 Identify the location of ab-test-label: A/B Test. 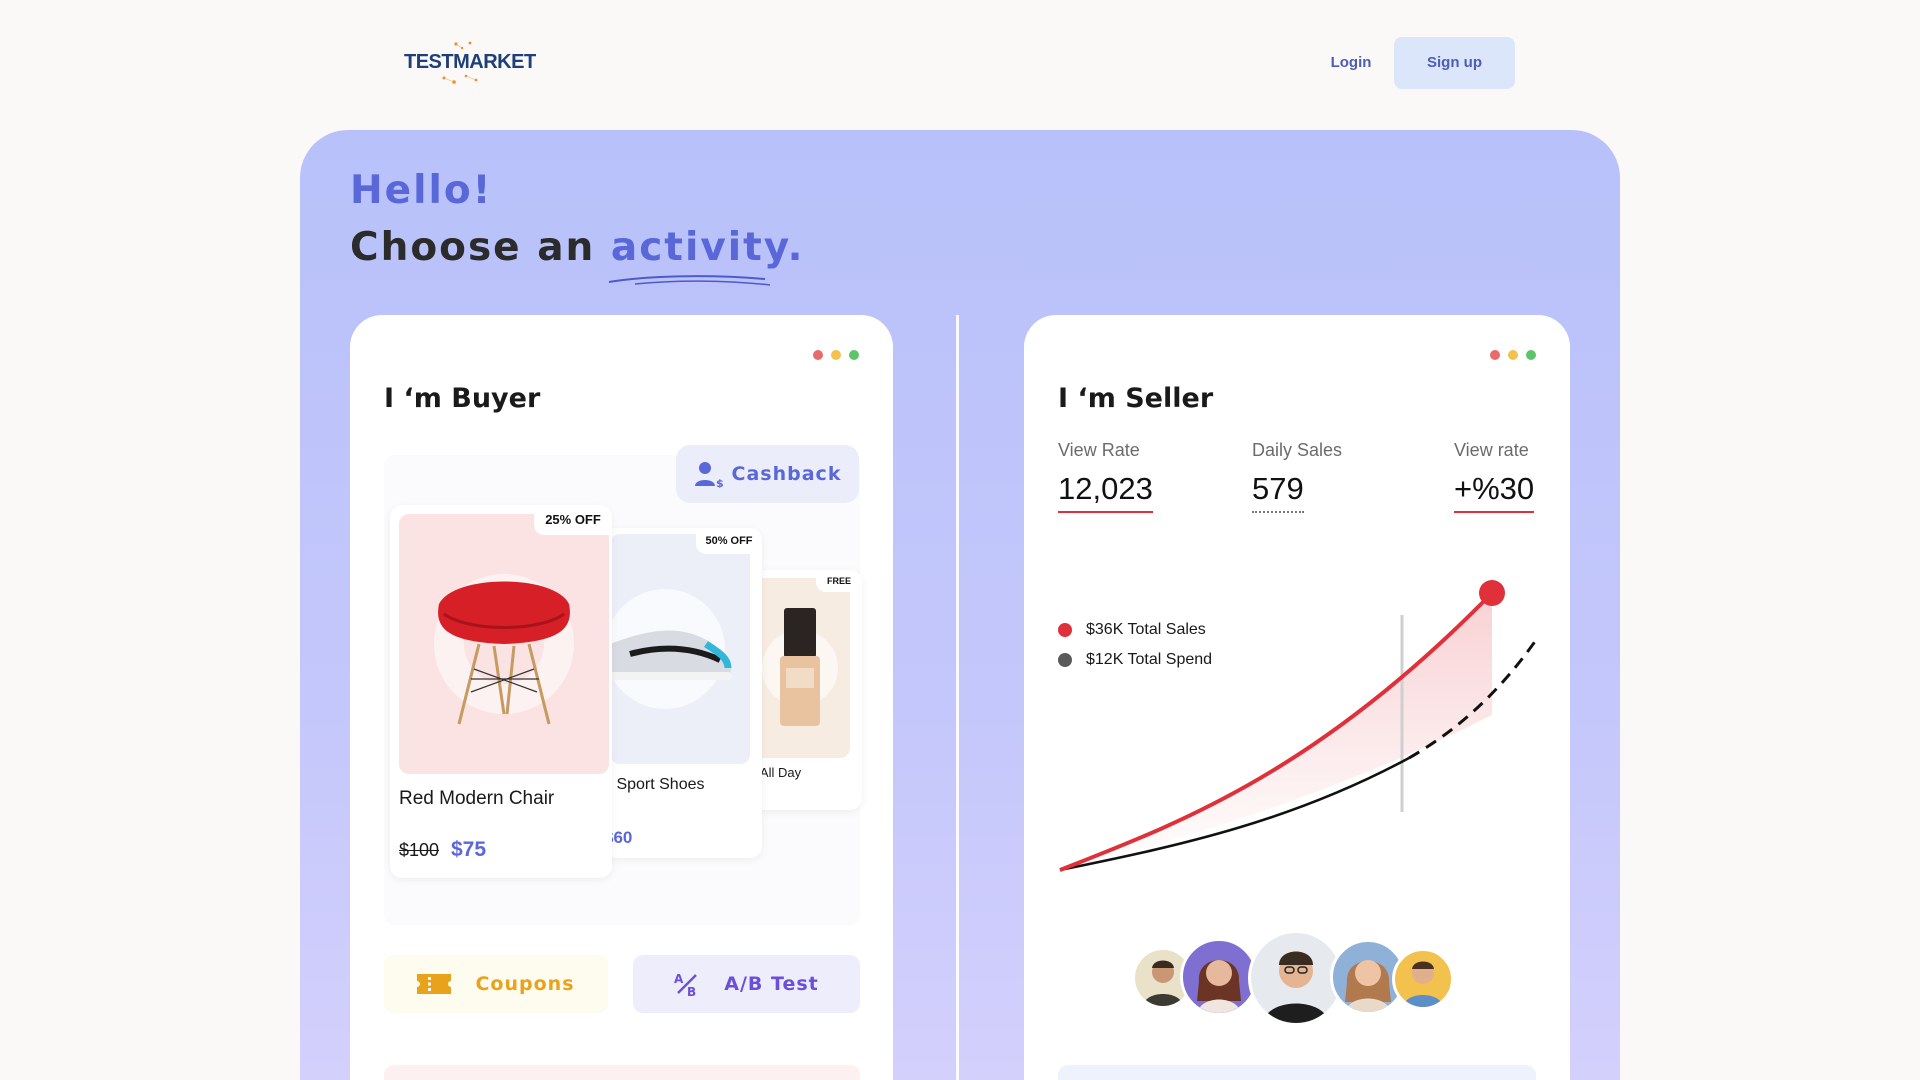
(771, 984).